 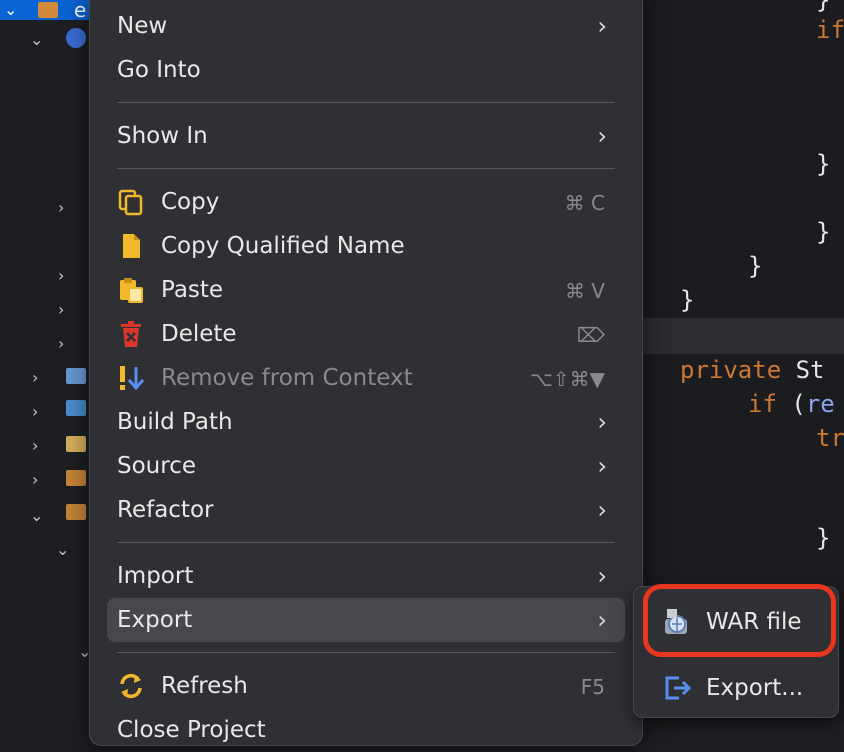 I want to click on globe-icon, so click(x=76, y=38).